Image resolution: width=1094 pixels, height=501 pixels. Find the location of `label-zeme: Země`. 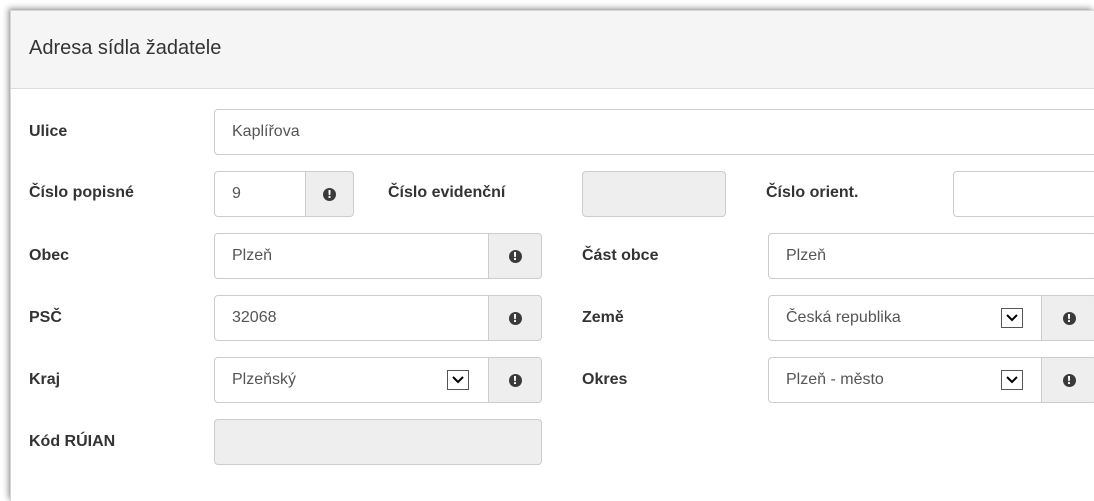

label-zeme: Země is located at coordinates (603, 317).